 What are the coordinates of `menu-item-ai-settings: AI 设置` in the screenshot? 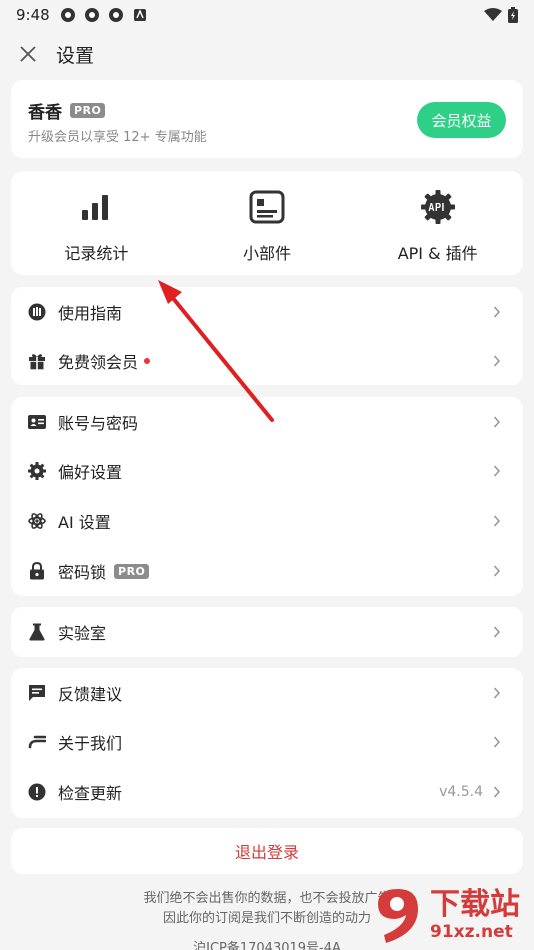 It's located at (267, 521).